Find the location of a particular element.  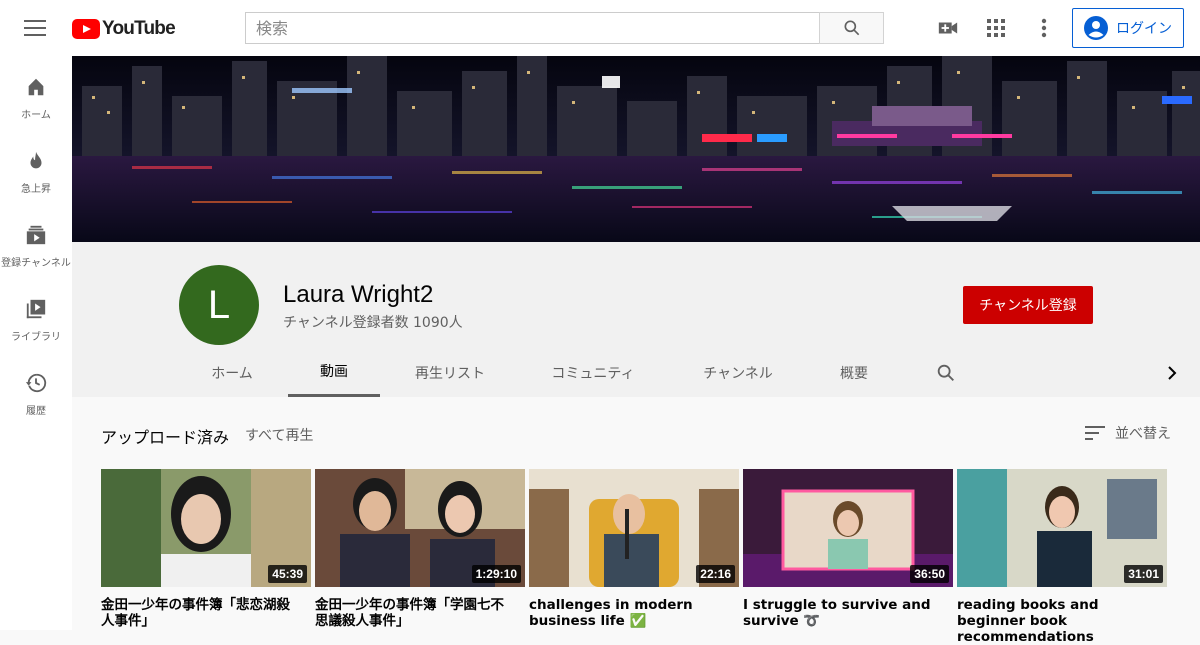

video-thumbnail: 36:50 is located at coordinates (848, 528).